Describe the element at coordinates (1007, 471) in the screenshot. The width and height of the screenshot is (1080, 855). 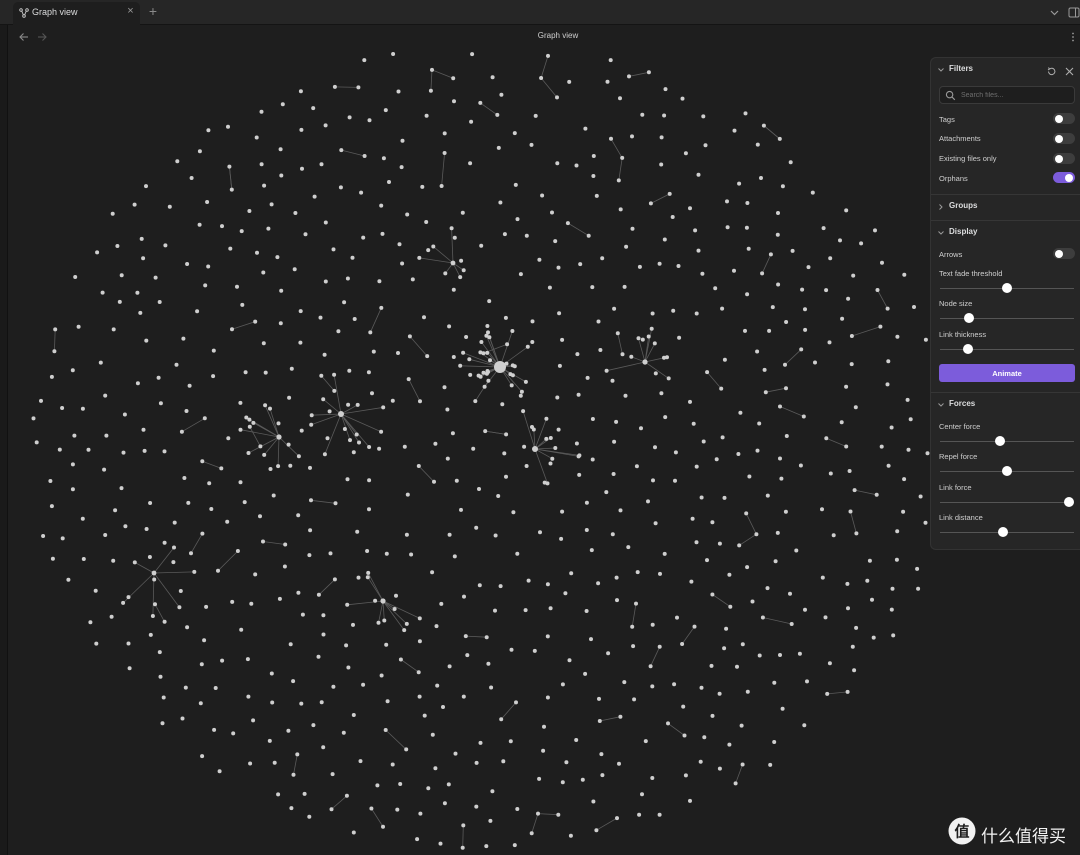
I see `repel-force-slider` at that location.